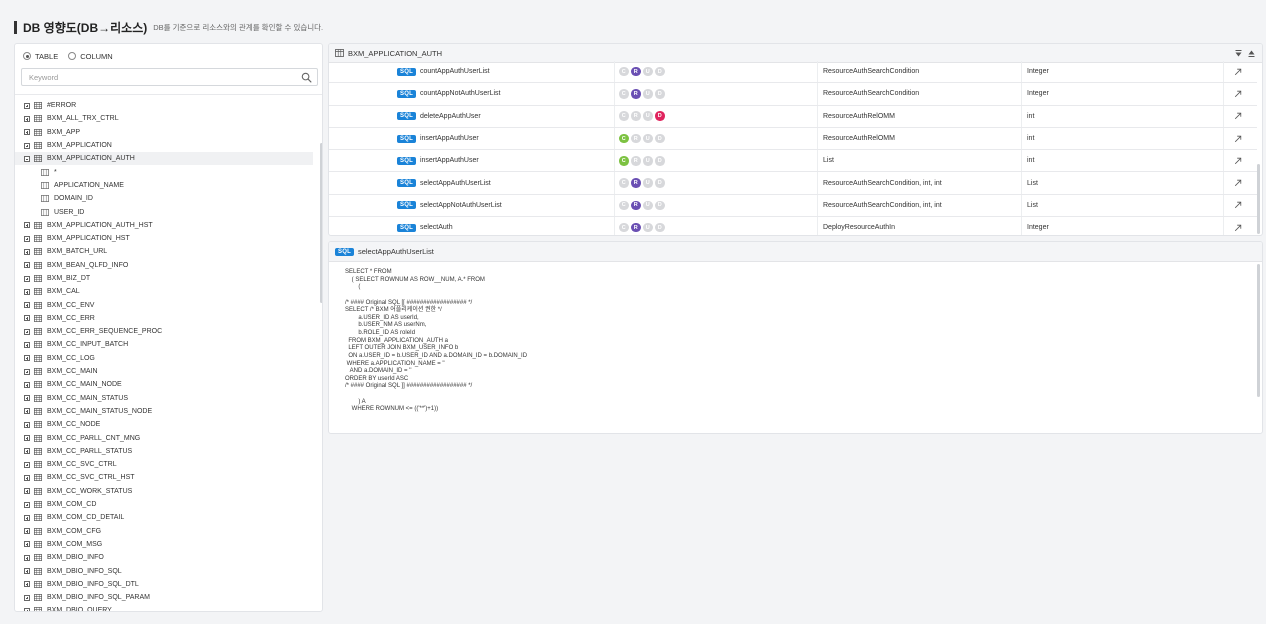 This screenshot has height=624, width=1266. I want to click on tree-table-item: BXM_CC_SVC_CTRL, so click(166, 464).